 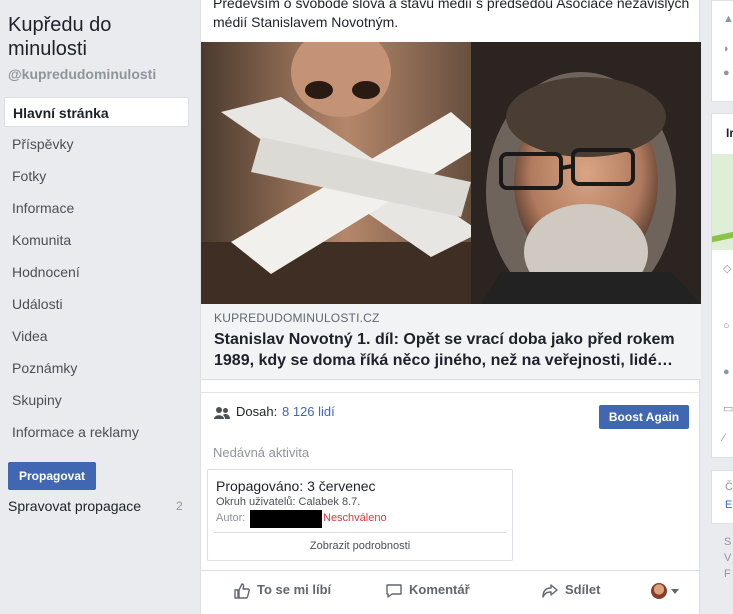 What do you see at coordinates (257, 411) in the screenshot?
I see `reach-label: Dosah:` at bounding box center [257, 411].